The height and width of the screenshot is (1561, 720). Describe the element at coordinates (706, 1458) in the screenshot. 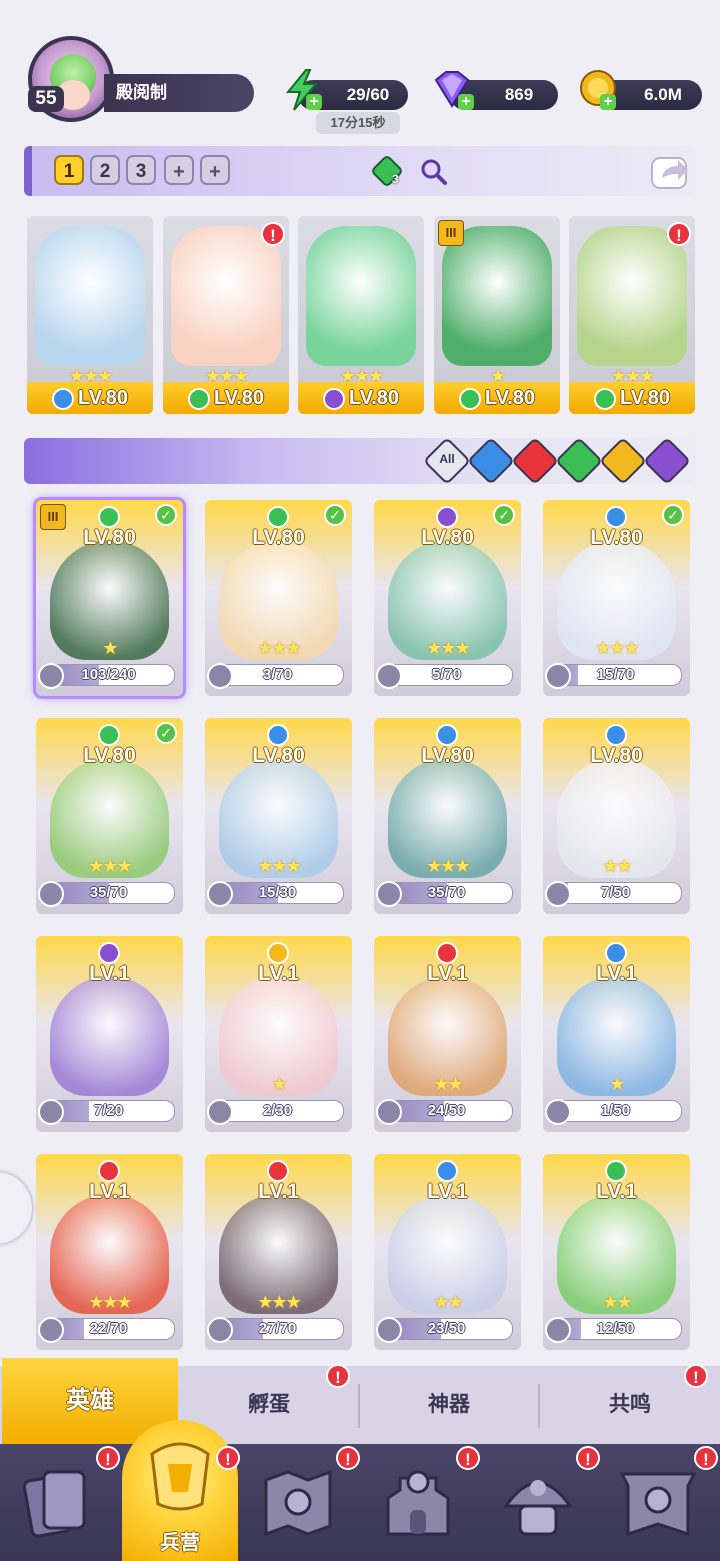

I see `nav-guild-alert: !` at that location.